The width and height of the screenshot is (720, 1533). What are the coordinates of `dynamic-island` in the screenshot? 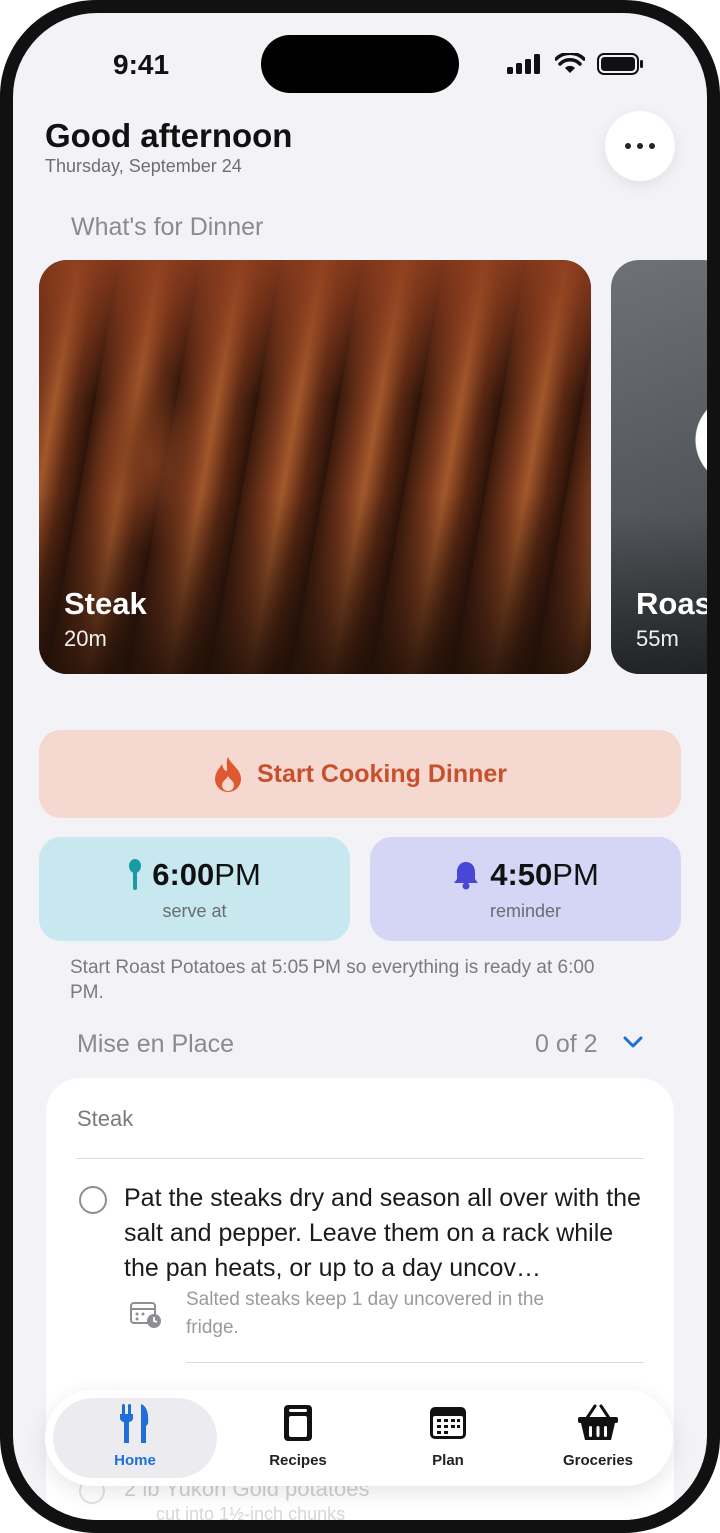 It's located at (360, 64).